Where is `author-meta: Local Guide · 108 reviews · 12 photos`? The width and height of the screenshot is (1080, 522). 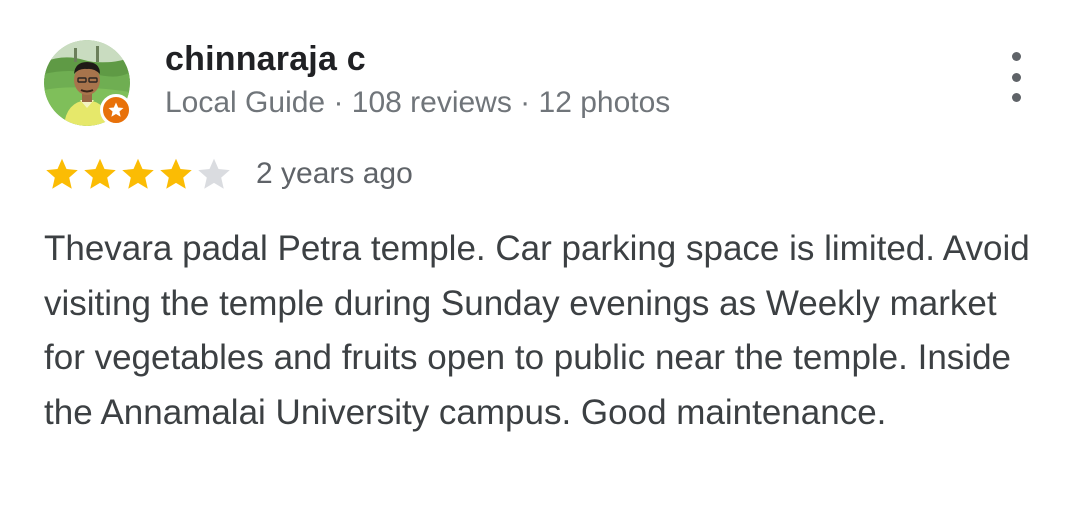 author-meta: Local Guide · 108 reviews · 12 photos is located at coordinates (418, 102).